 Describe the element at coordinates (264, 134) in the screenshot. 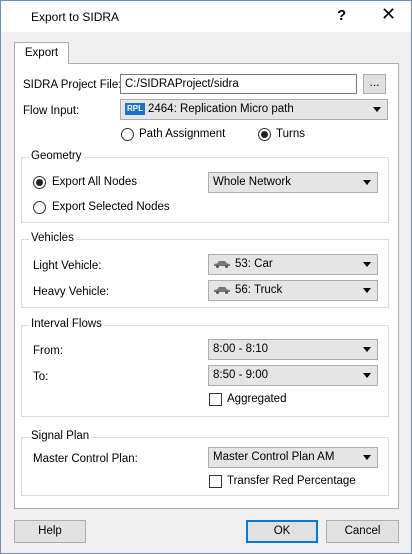

I see `turns-radio` at that location.